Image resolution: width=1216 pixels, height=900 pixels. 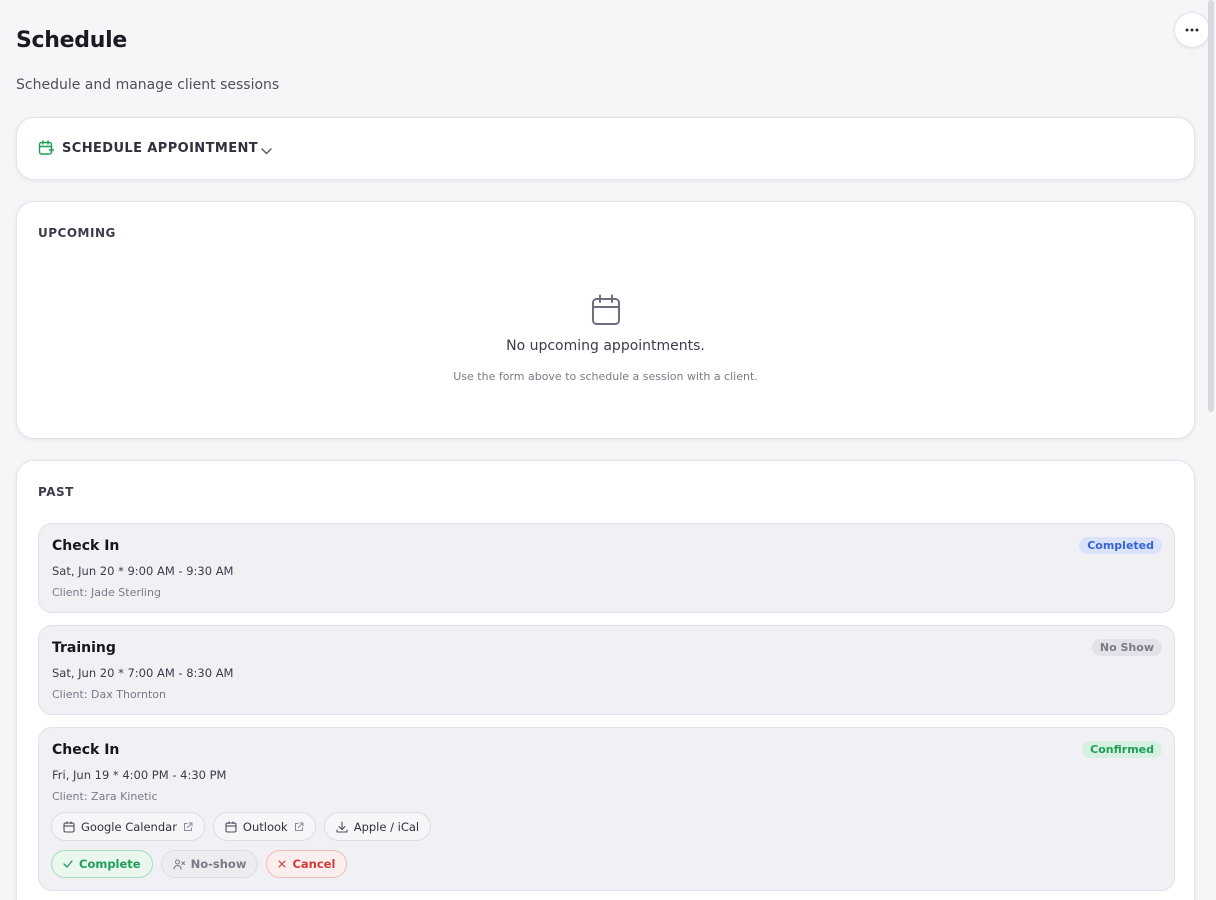 What do you see at coordinates (218, 864) in the screenshot?
I see `no-show-label: No-show` at bounding box center [218, 864].